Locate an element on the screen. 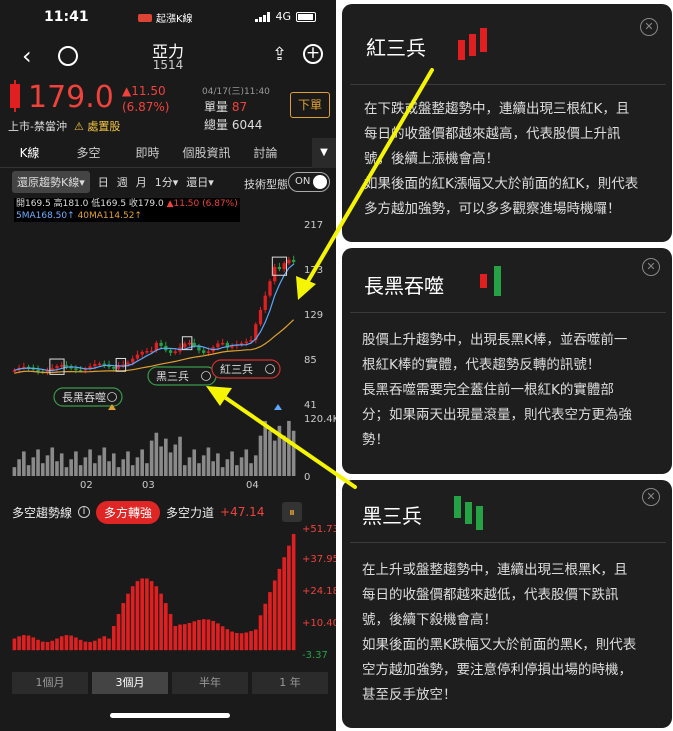 Image resolution: width=673 pixels, height=731 pixels. tab-stock-info: 個股資訊 is located at coordinates (206, 152).